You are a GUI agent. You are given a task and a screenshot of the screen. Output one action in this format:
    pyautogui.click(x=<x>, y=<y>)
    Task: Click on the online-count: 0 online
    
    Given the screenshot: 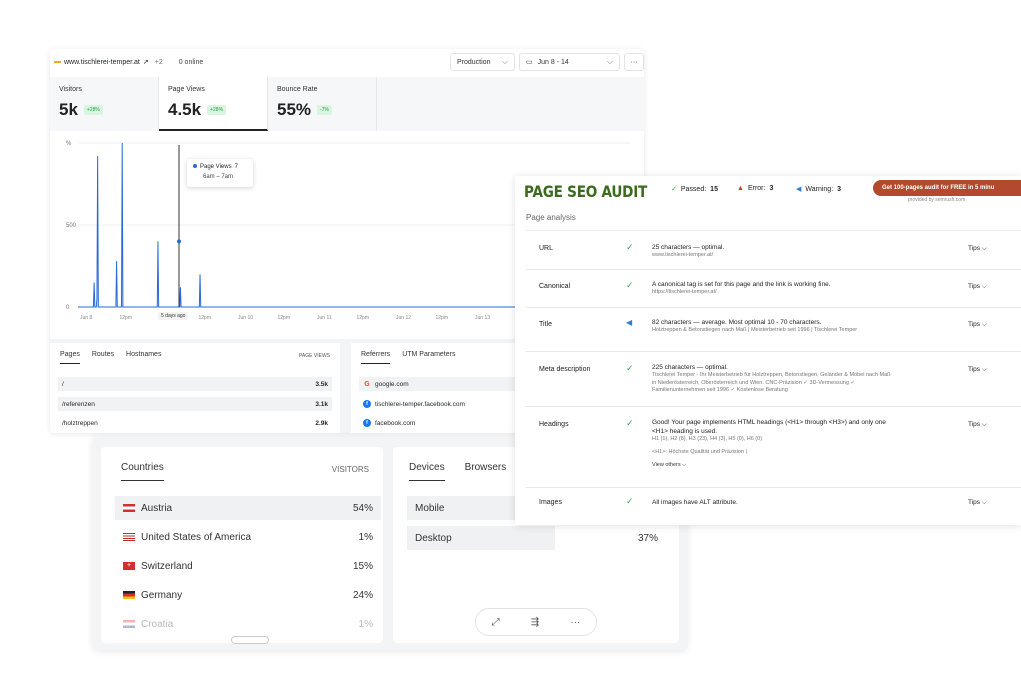 What is the action you would take?
    pyautogui.click(x=191, y=62)
    